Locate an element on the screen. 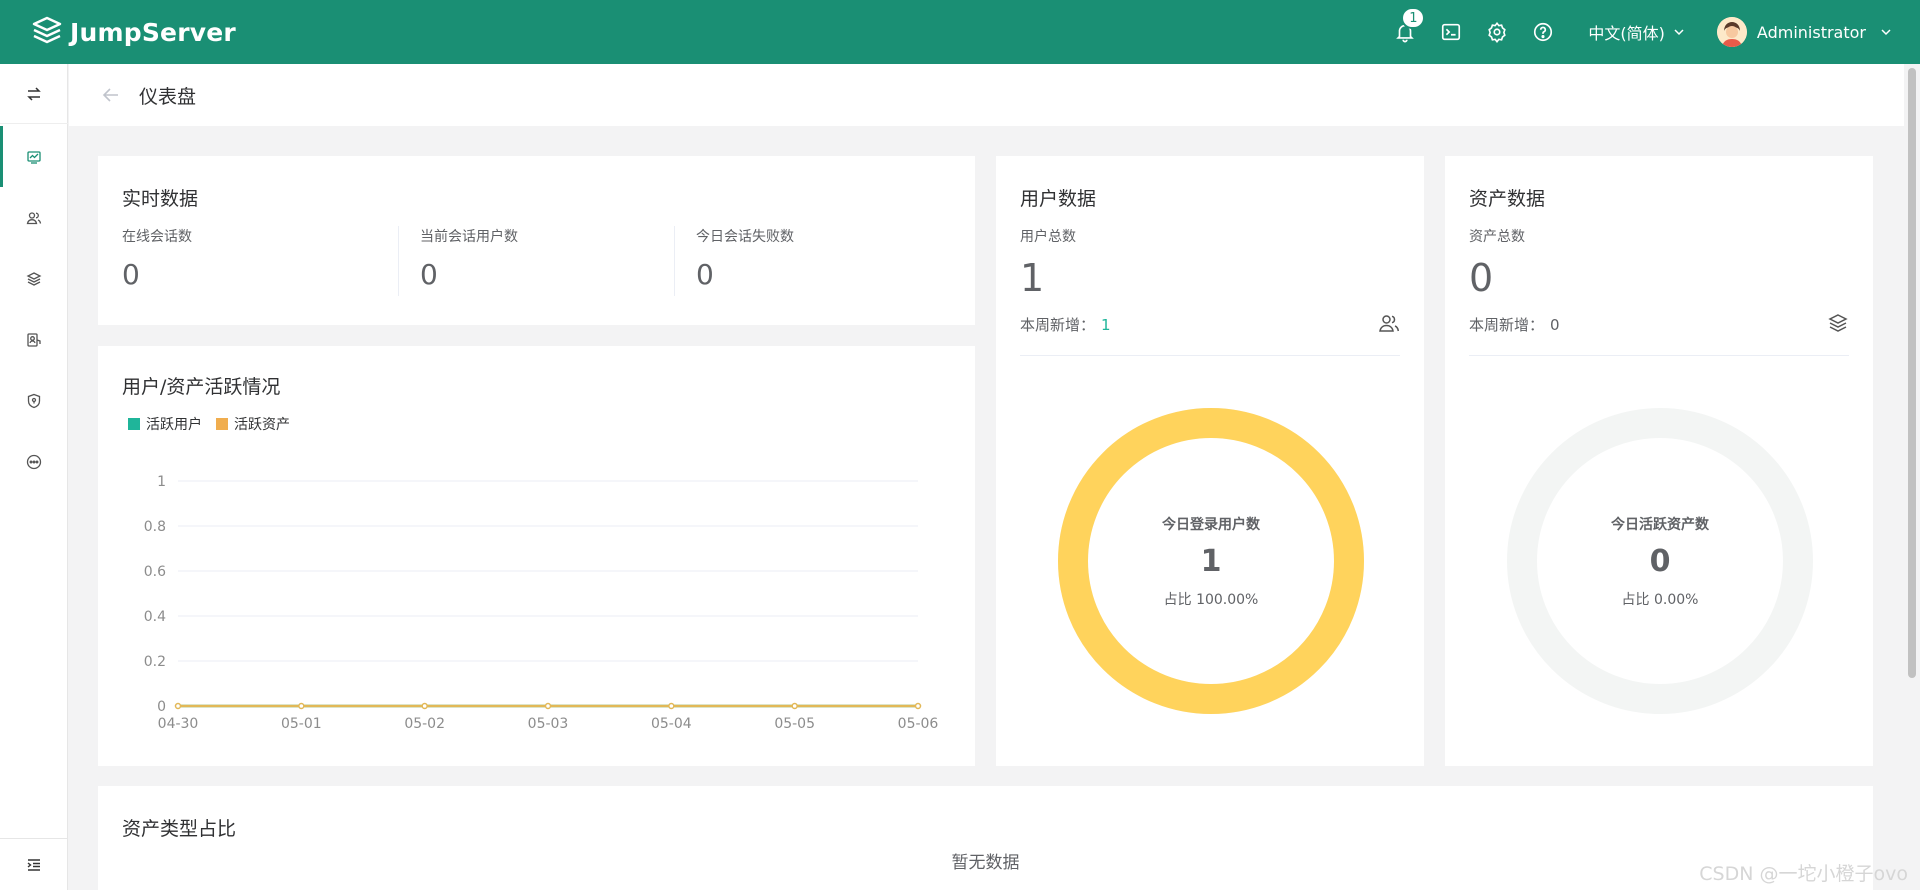 This screenshot has height=890, width=1920. bell-icon: 1 is located at coordinates (1409, 25).